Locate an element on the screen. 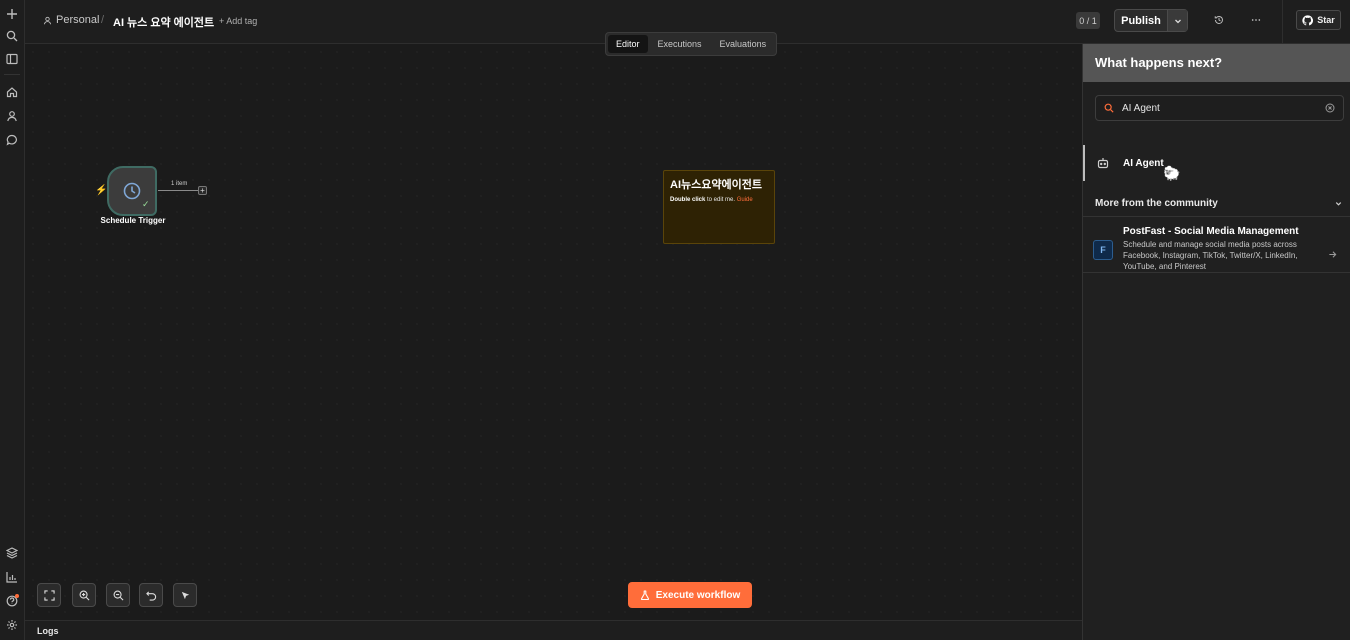  rail-divider is located at coordinates (12, 74).